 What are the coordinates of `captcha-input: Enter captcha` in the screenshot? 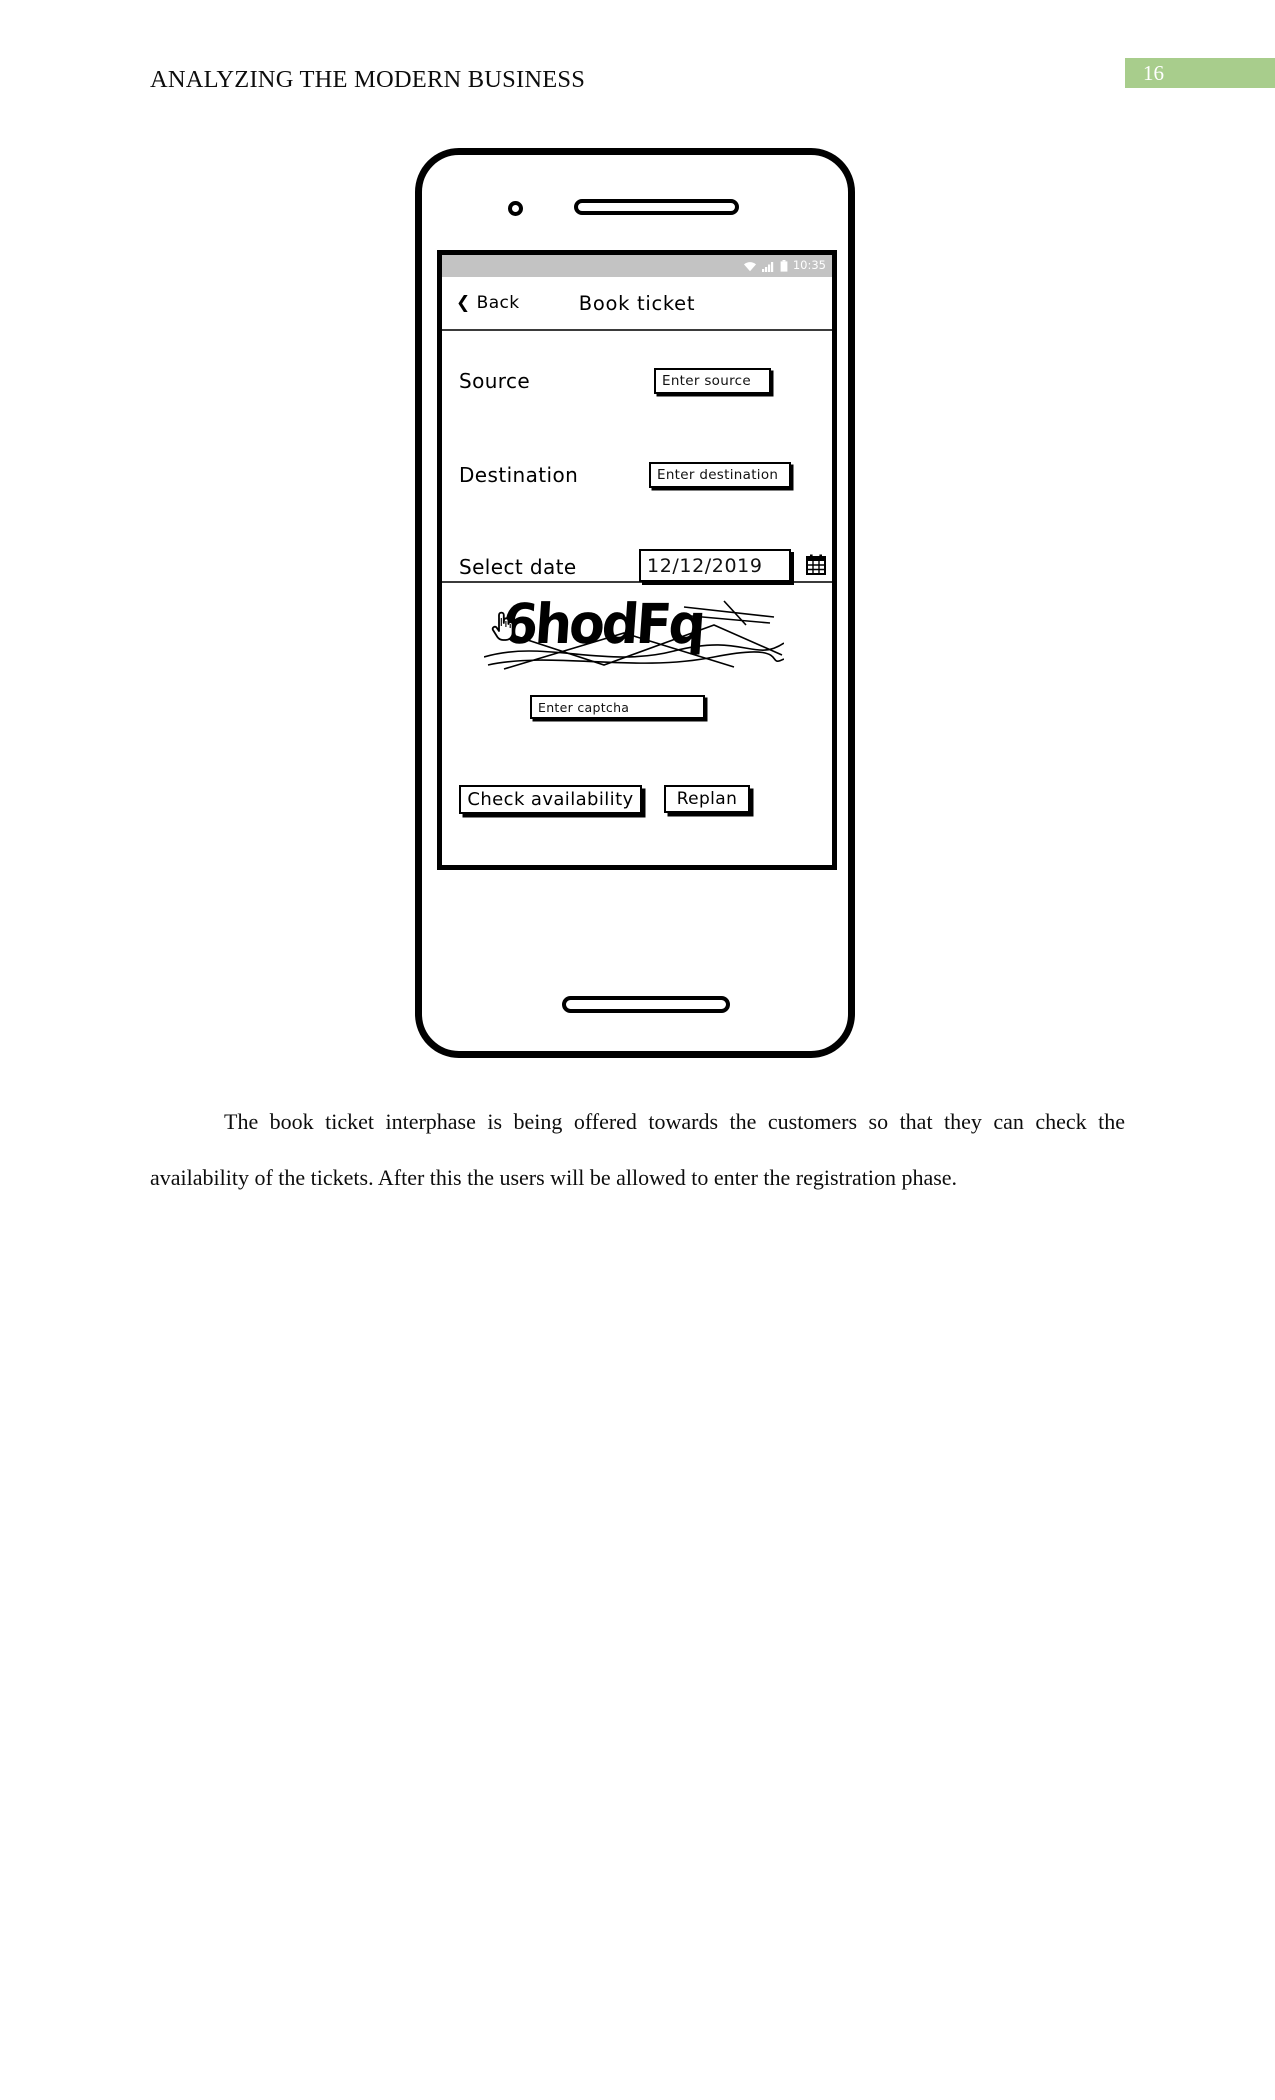 It's located at (617, 707).